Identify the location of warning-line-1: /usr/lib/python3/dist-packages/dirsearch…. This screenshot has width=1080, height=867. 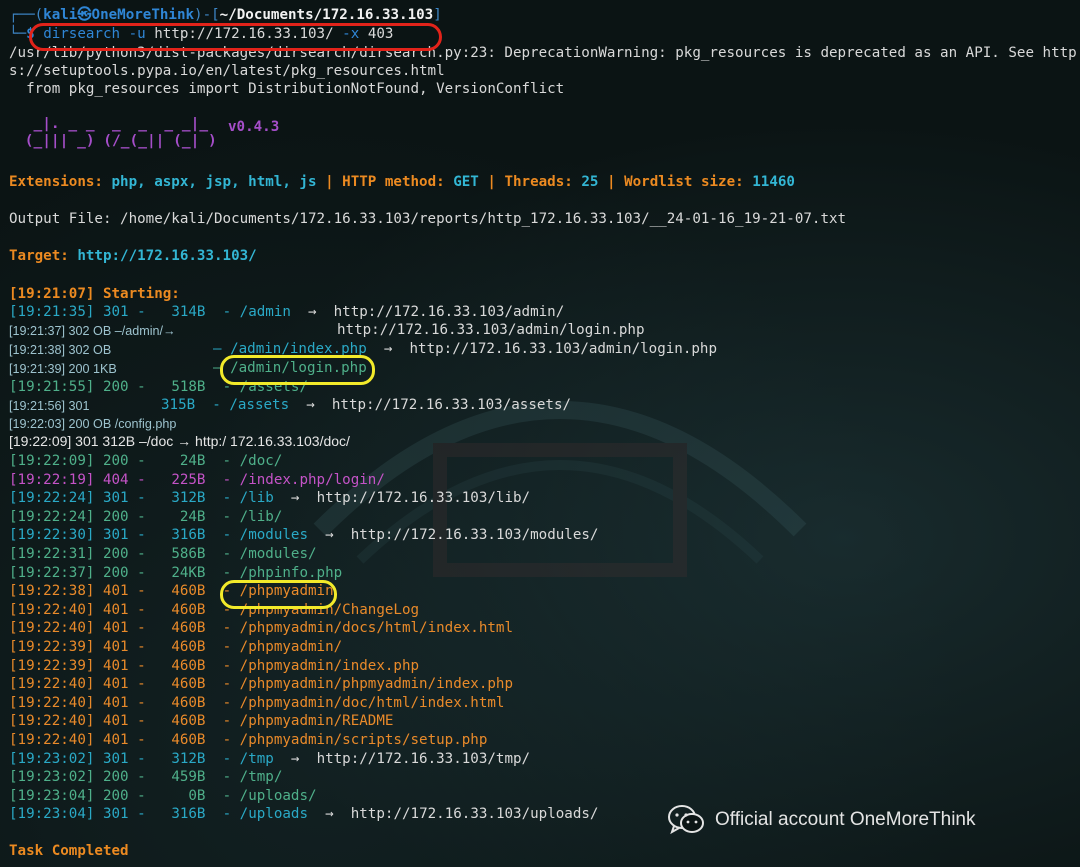
(543, 53).